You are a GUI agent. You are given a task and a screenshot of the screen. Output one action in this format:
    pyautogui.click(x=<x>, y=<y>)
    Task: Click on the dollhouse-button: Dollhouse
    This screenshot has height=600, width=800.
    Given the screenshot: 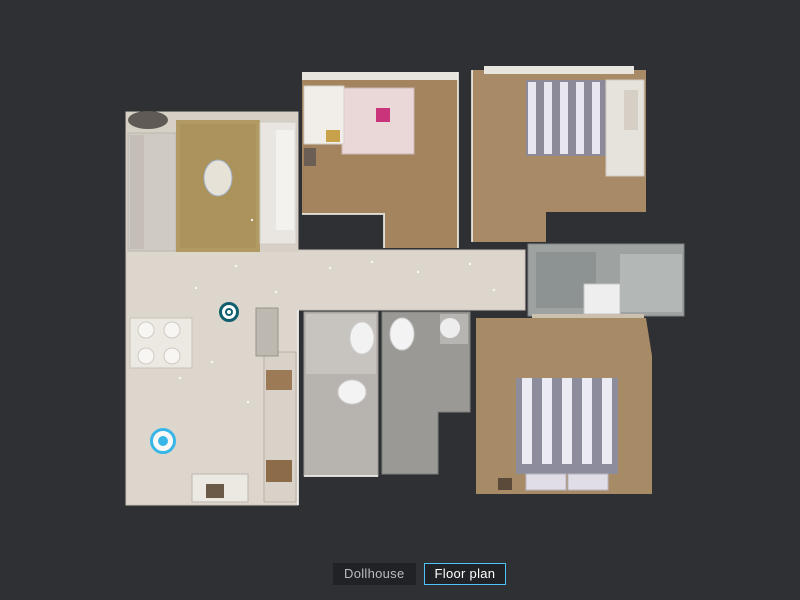 What is the action you would take?
    pyautogui.click(x=374, y=574)
    